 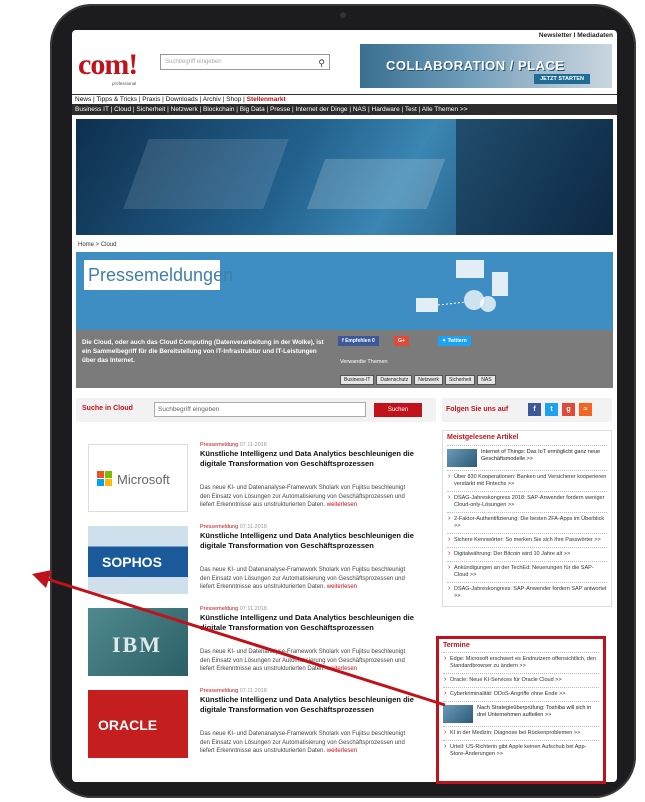 I want to click on microsoft-logo-text: Microsoft, so click(x=143, y=479).